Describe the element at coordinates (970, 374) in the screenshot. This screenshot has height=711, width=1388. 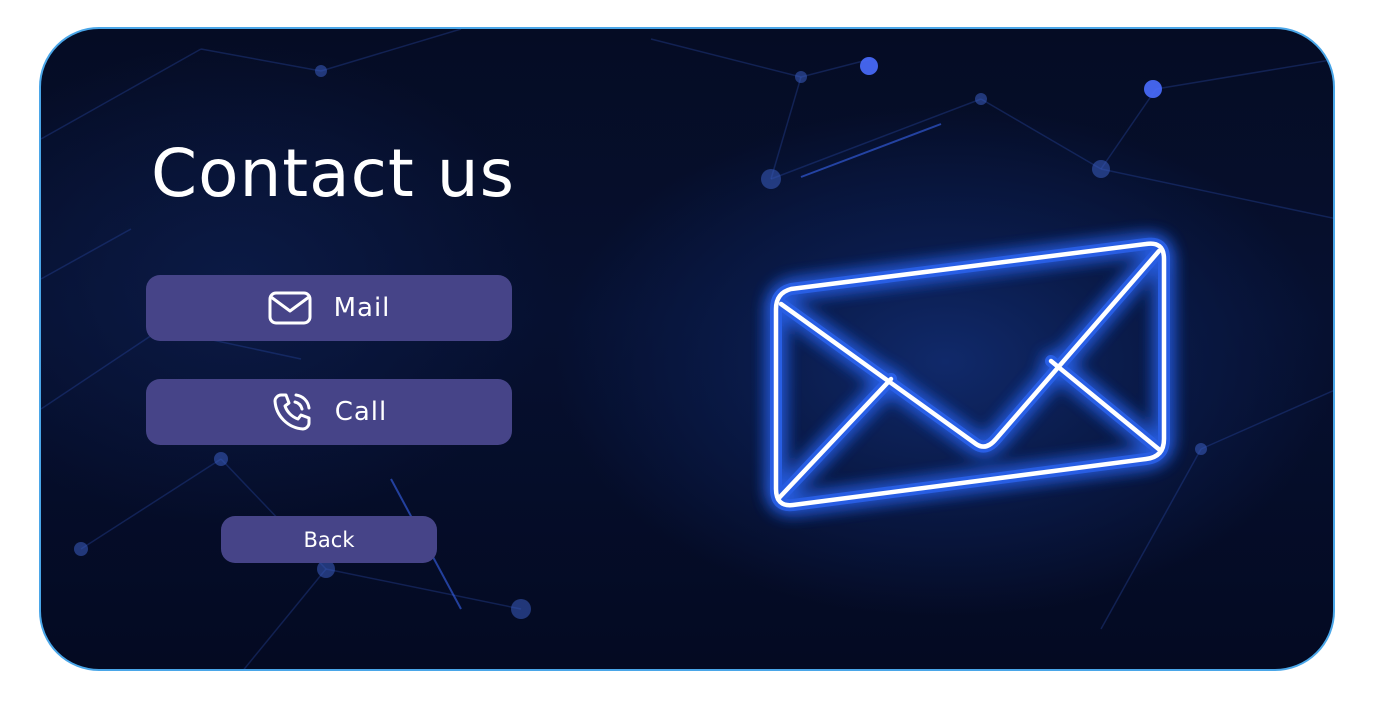
I see `envelope-icon` at that location.